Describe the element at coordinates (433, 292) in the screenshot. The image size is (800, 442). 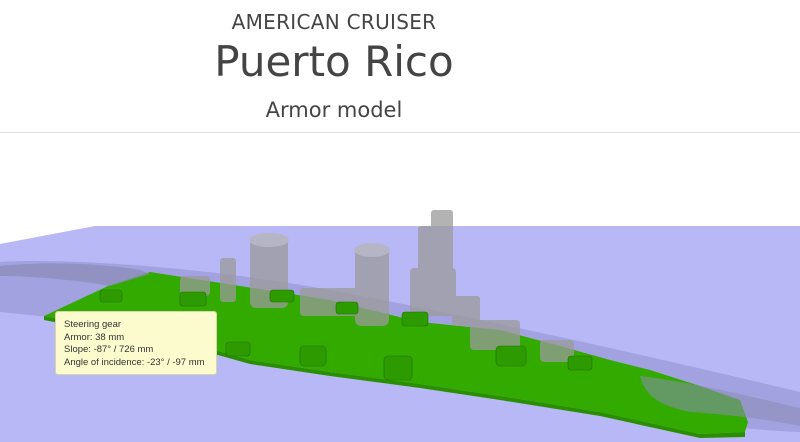
I see `ghost-tower-base` at that location.